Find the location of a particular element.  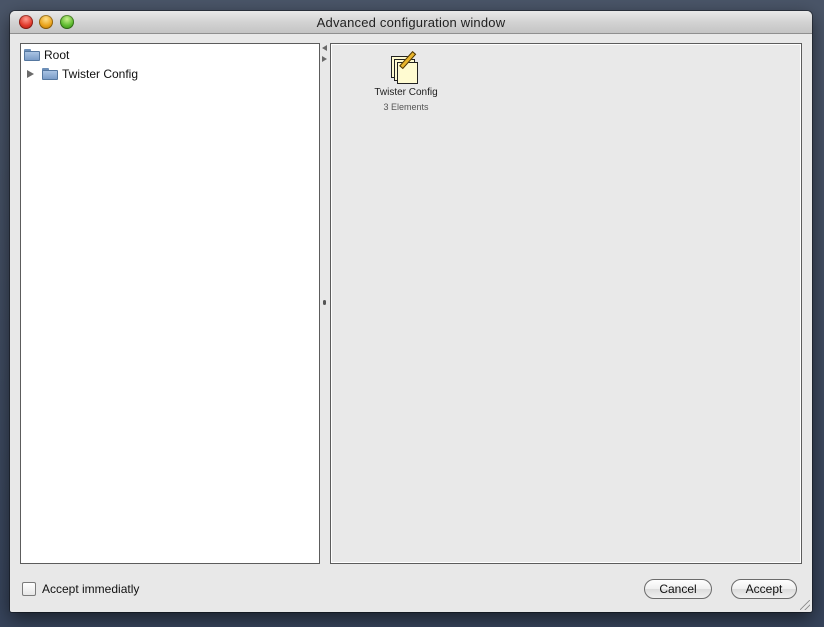

cancel-button: Cancel is located at coordinates (678, 589).